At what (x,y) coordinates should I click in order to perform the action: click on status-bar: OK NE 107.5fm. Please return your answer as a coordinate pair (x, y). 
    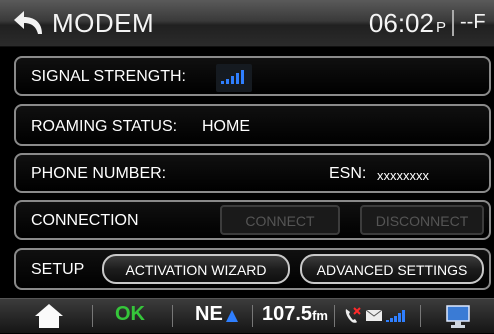
    Looking at the image, I should click on (247, 315).